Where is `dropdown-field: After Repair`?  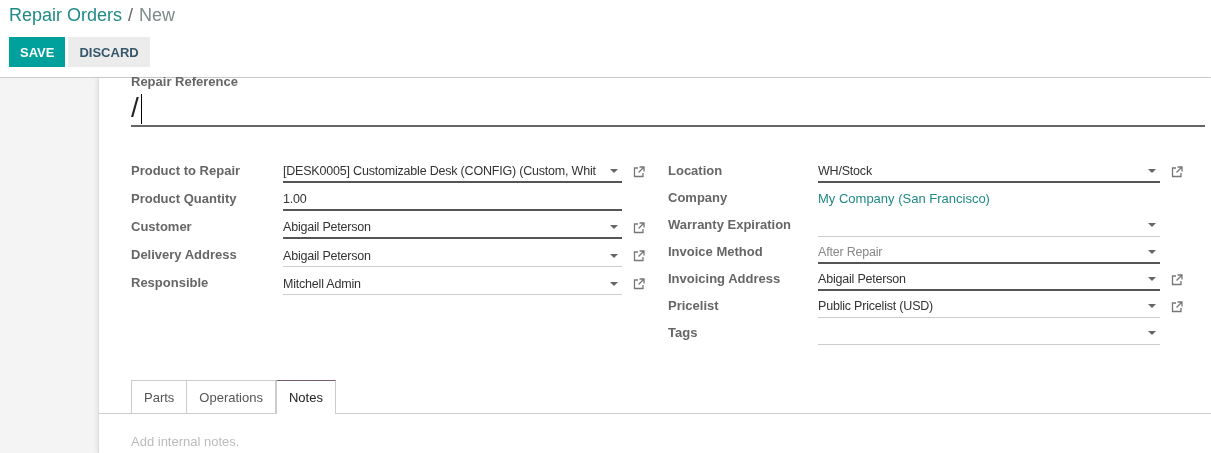
dropdown-field: After Repair is located at coordinates (989, 252).